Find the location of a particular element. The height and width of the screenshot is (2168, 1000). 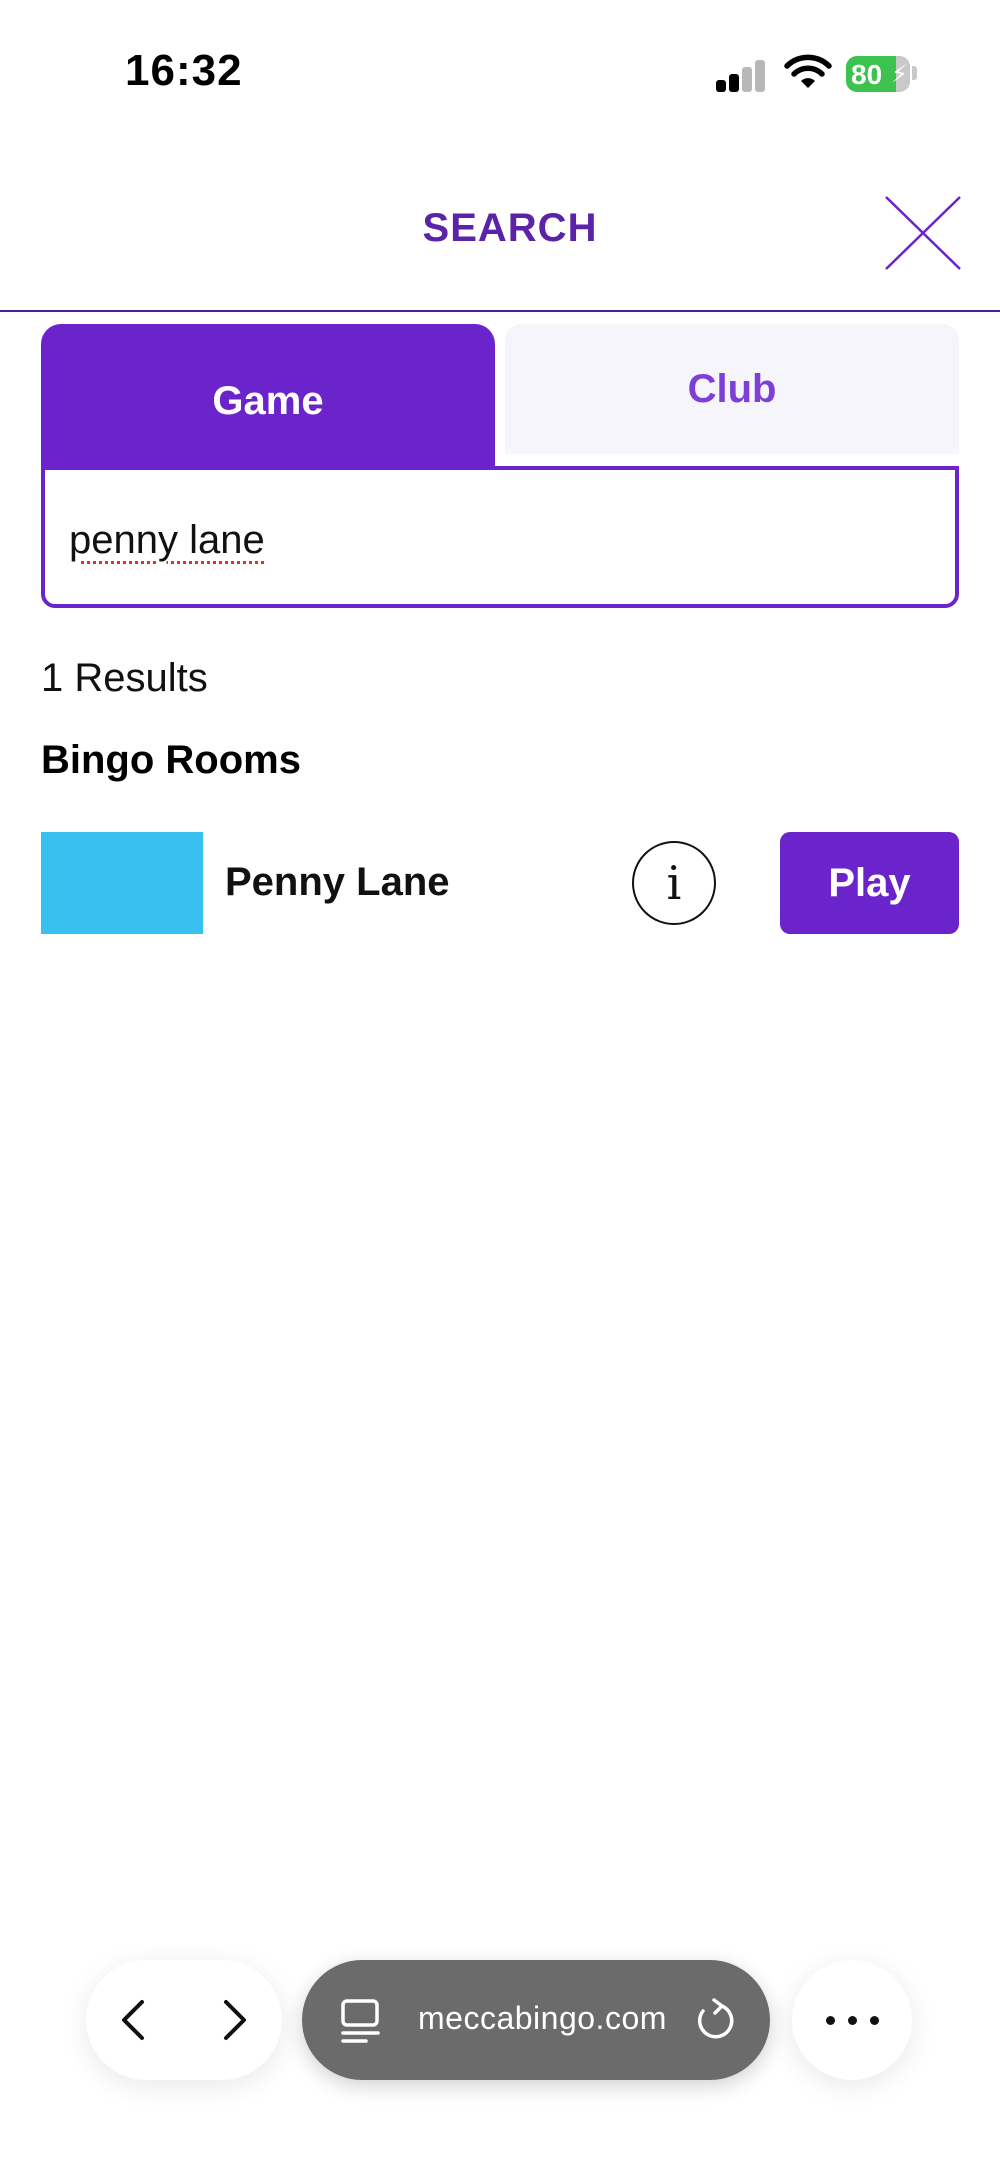

play-button: Play is located at coordinates (869, 883).